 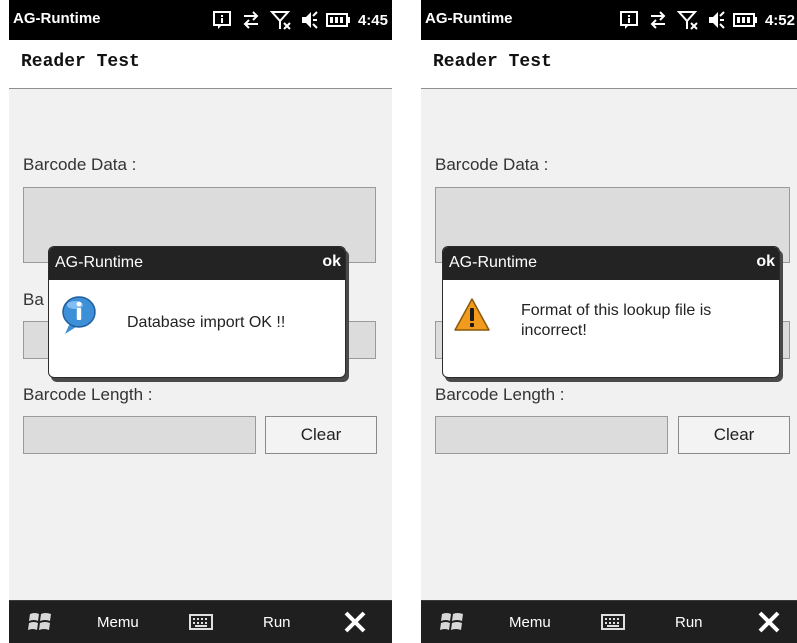 What do you see at coordinates (472, 314) in the screenshot?
I see `warning-icon` at bounding box center [472, 314].